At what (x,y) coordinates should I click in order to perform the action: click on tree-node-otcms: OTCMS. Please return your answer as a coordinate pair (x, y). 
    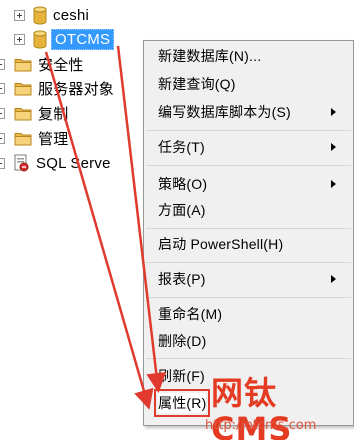
    Looking at the image, I should click on (64, 39).